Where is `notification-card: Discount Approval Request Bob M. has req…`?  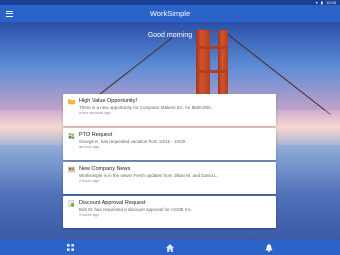
notification-card: Discount Approval Request Bob M. has req… is located at coordinates (169, 212).